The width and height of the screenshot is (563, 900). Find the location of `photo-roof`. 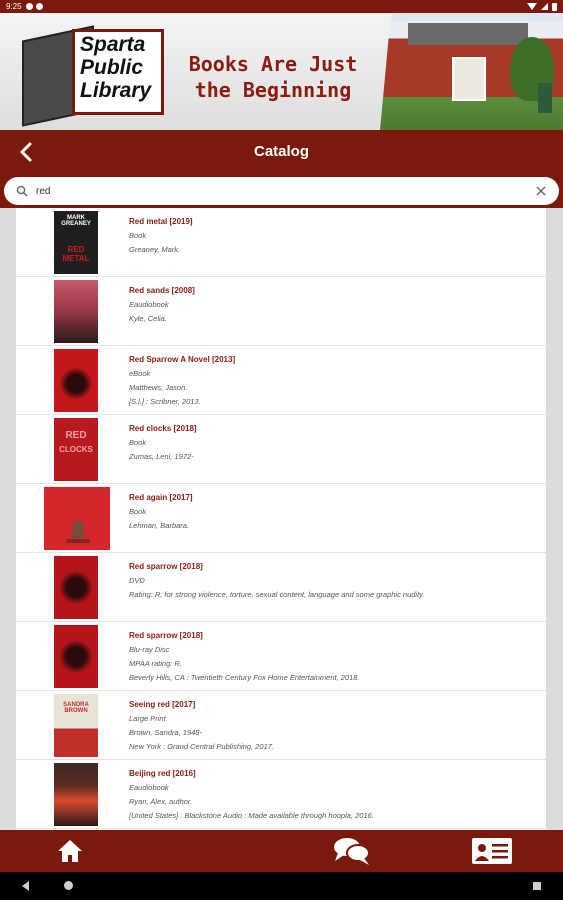

photo-roof is located at coordinates (468, 34).